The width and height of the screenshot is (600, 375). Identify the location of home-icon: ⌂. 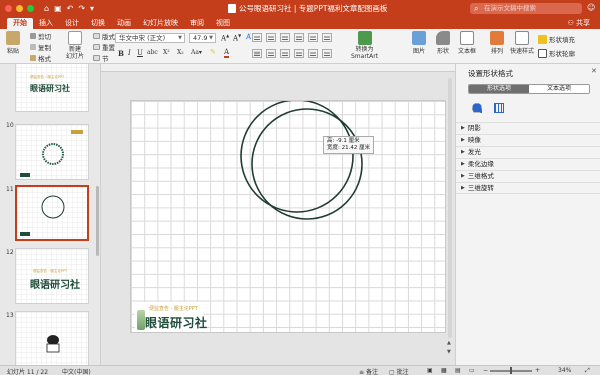
(46, 8).